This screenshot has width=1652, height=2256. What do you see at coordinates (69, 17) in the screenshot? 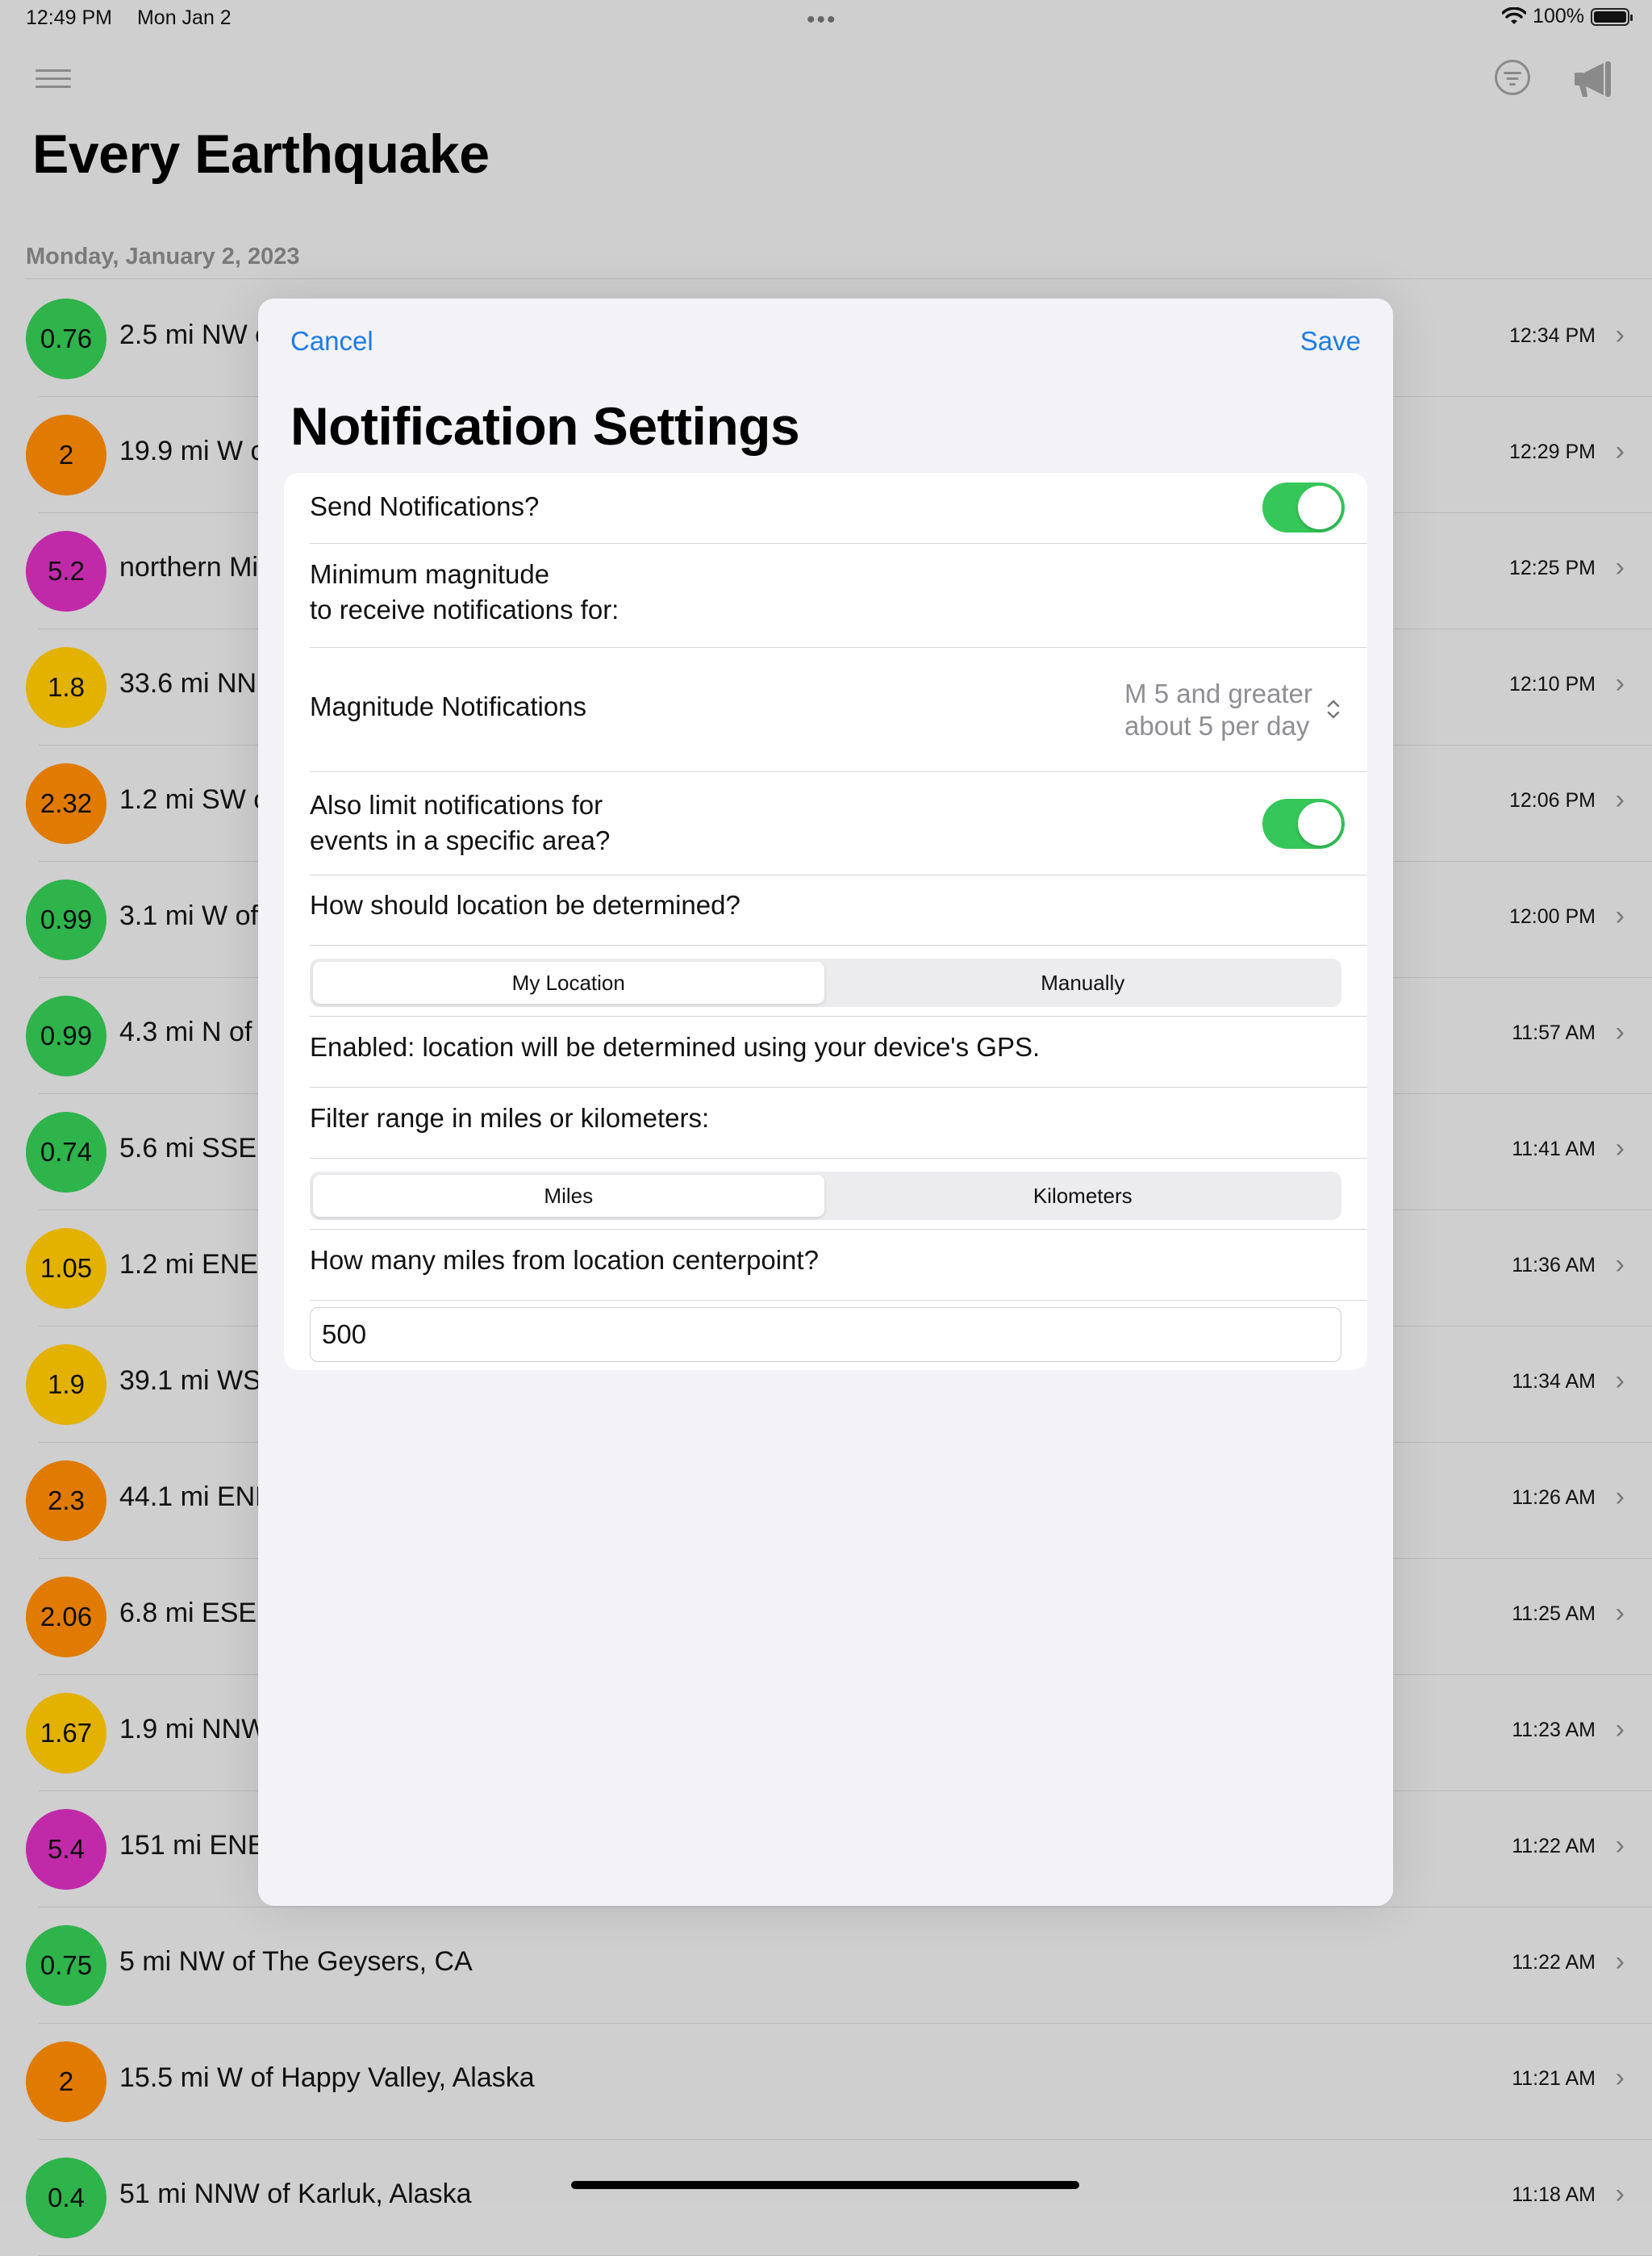
I see `status-time: 12:49 PM` at bounding box center [69, 17].